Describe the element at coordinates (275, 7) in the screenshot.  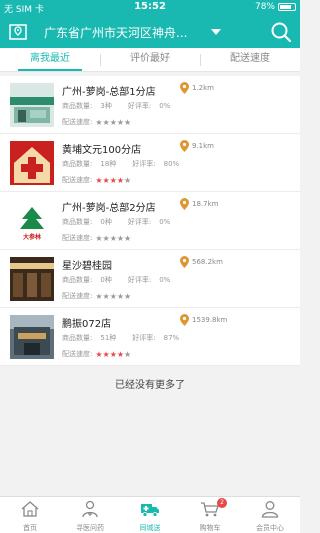
I see `status-icons: 78%` at that location.